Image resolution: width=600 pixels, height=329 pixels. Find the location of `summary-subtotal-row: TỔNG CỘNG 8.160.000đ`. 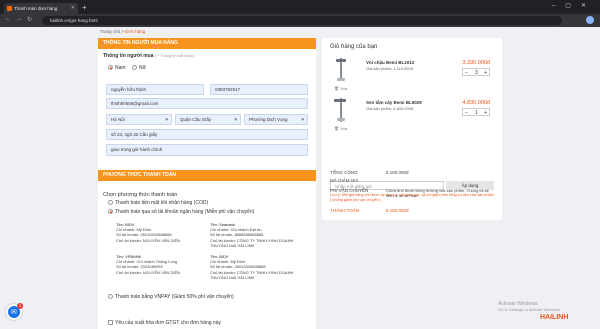

summary-subtotal-row: TỔNG CỘNG 8.160.000đ is located at coordinates (412, 172).